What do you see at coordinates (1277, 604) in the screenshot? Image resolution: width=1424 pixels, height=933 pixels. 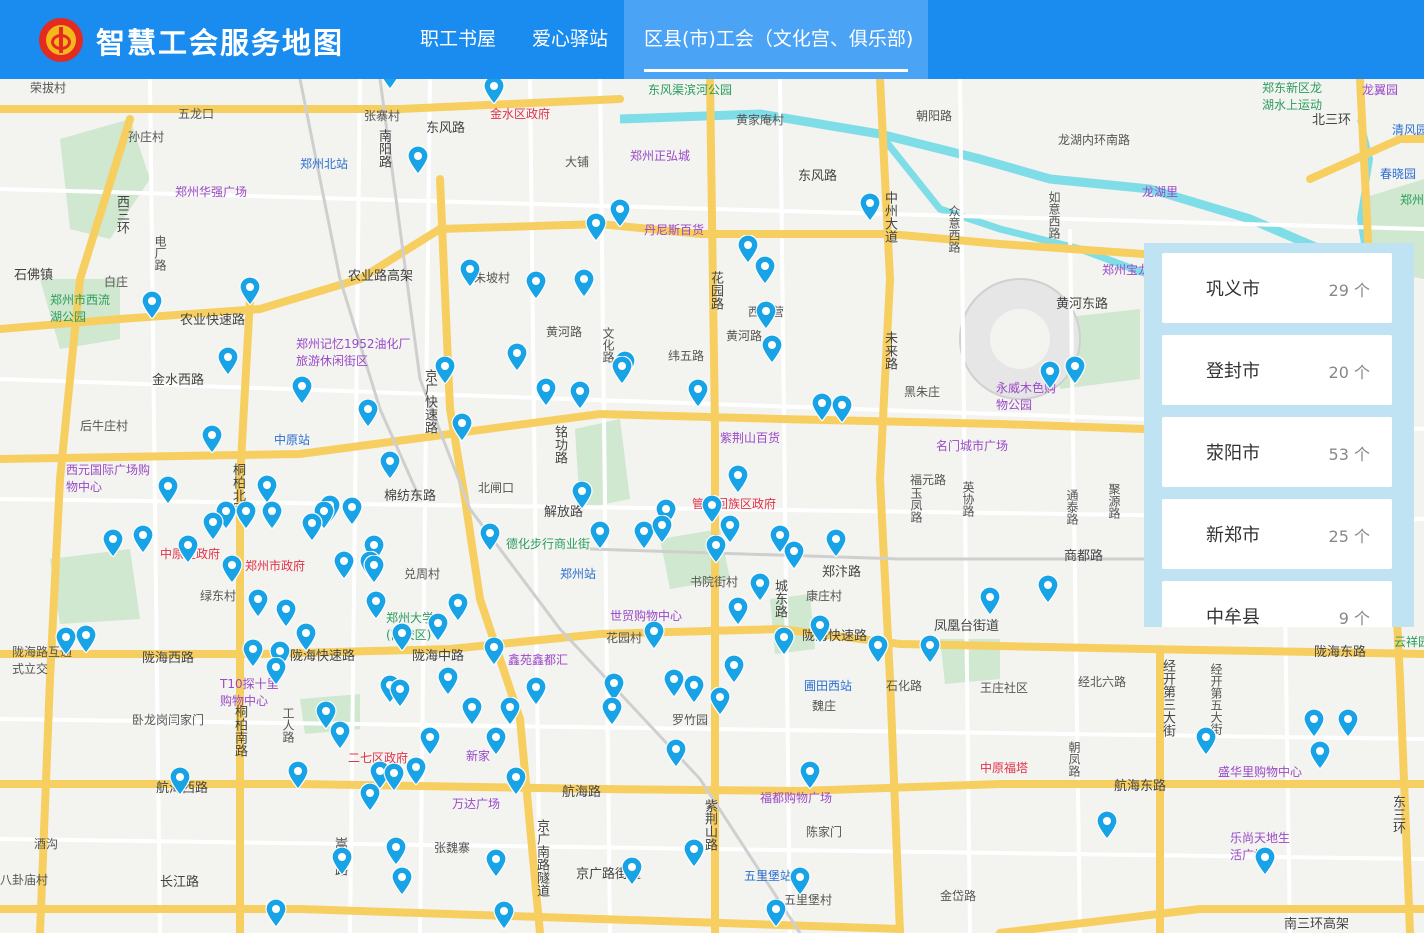 I see `district-card-zhongmu: 中牟县 9 个` at bounding box center [1277, 604].